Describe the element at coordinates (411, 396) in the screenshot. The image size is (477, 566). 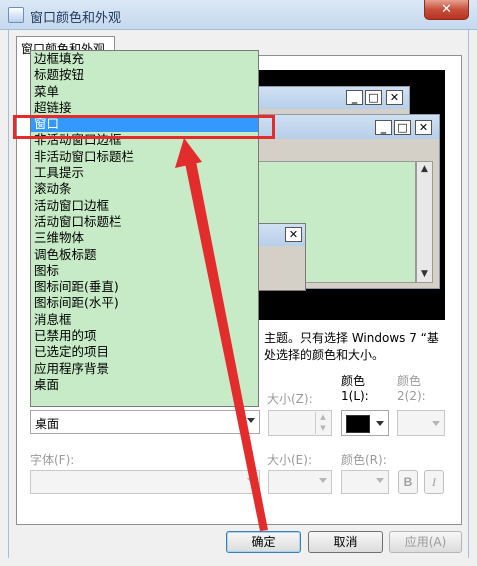
I see `color2-label-line2: 2(2):` at that location.